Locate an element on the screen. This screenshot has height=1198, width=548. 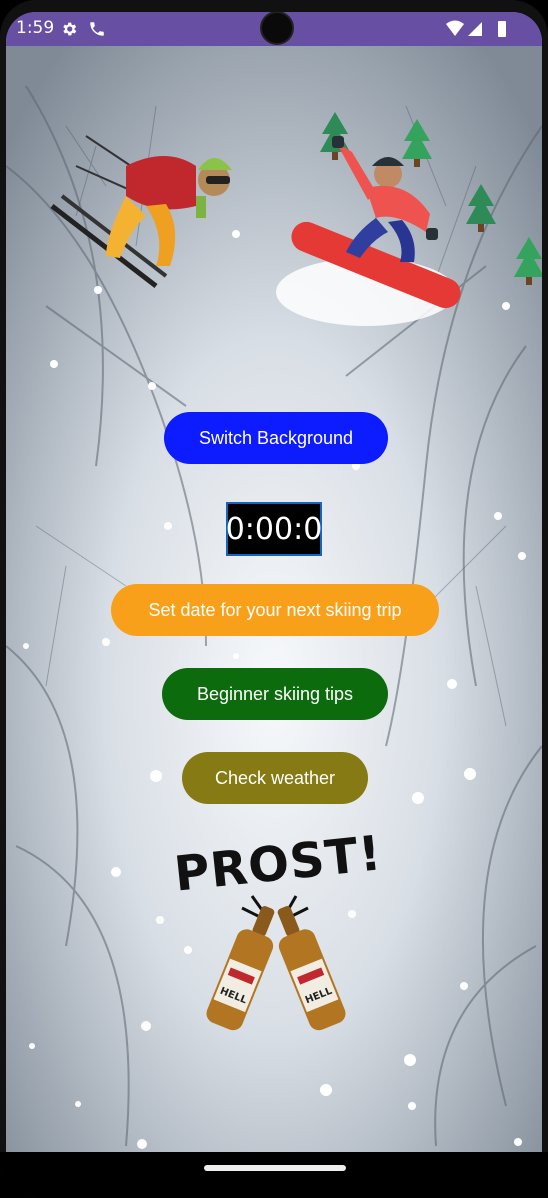
set-trip-date-button: Set date for your next skiing trip is located at coordinates (275, 610).